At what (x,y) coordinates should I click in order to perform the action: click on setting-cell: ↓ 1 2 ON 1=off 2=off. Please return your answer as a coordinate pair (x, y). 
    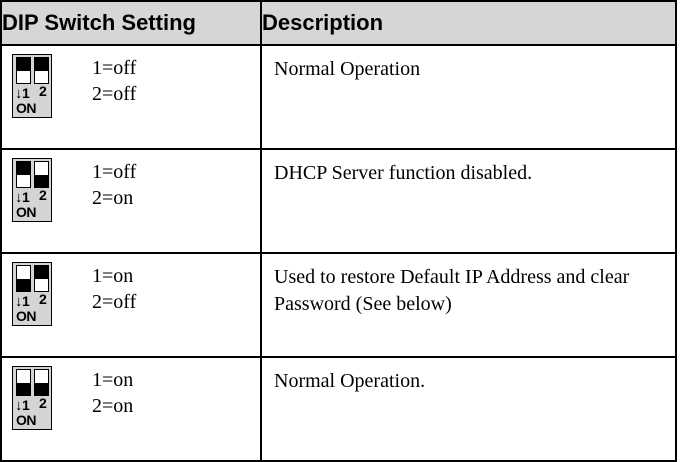
    Looking at the image, I should click on (131, 97).